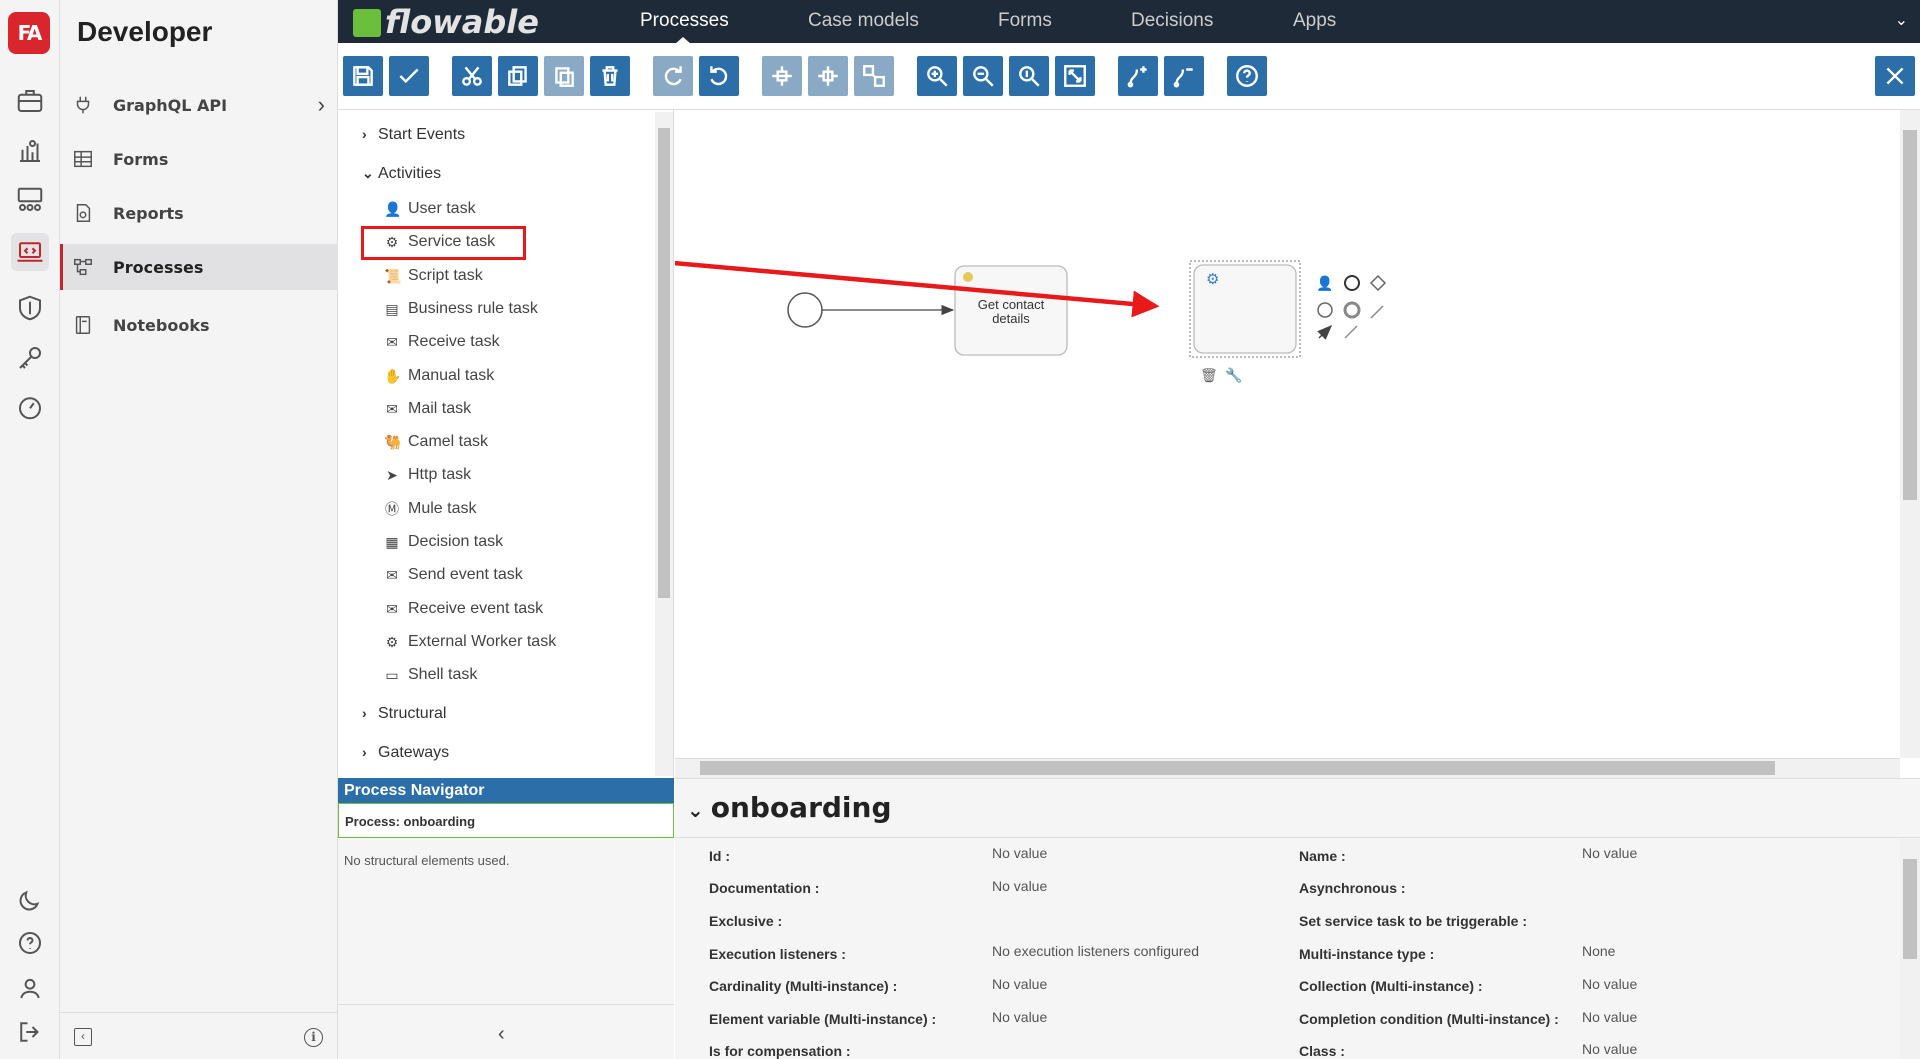 Image resolution: width=1920 pixels, height=1059 pixels. Describe the element at coordinates (460, 309) in the screenshot. I see `palette-item-business-rule-task: ▤ Business rule task` at that location.